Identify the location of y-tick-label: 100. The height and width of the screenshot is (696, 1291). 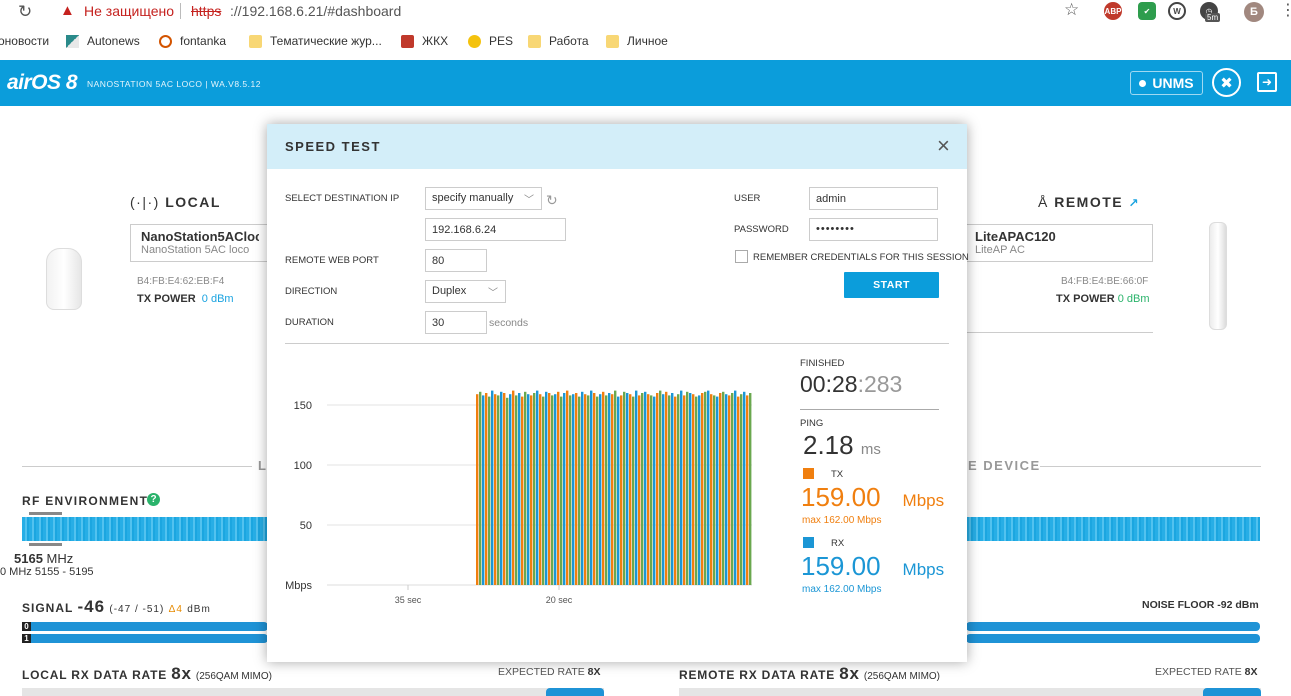
(303, 466).